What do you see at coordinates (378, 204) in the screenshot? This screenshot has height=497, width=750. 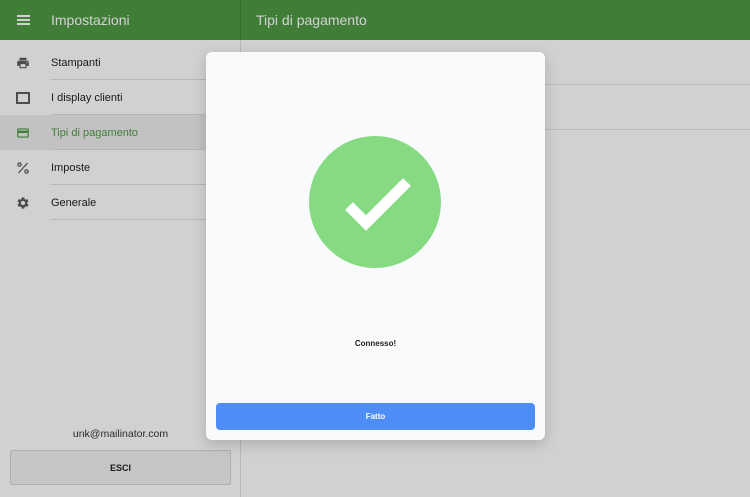 I see `checkmark-icon` at bounding box center [378, 204].